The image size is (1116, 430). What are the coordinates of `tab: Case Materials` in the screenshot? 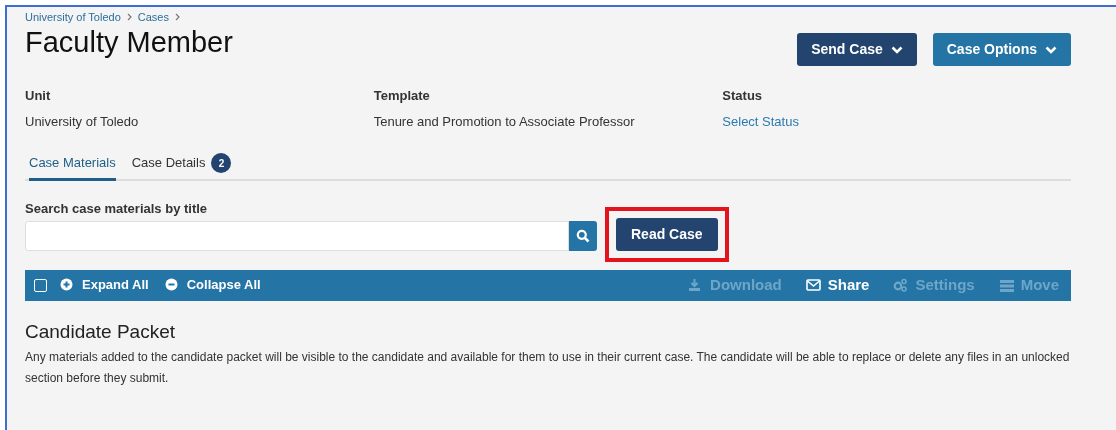 It's located at (72, 165).